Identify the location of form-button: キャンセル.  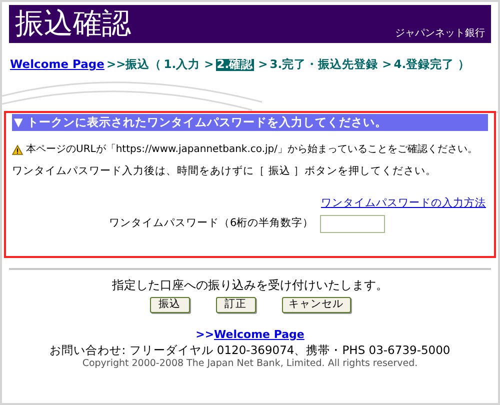
(316, 304).